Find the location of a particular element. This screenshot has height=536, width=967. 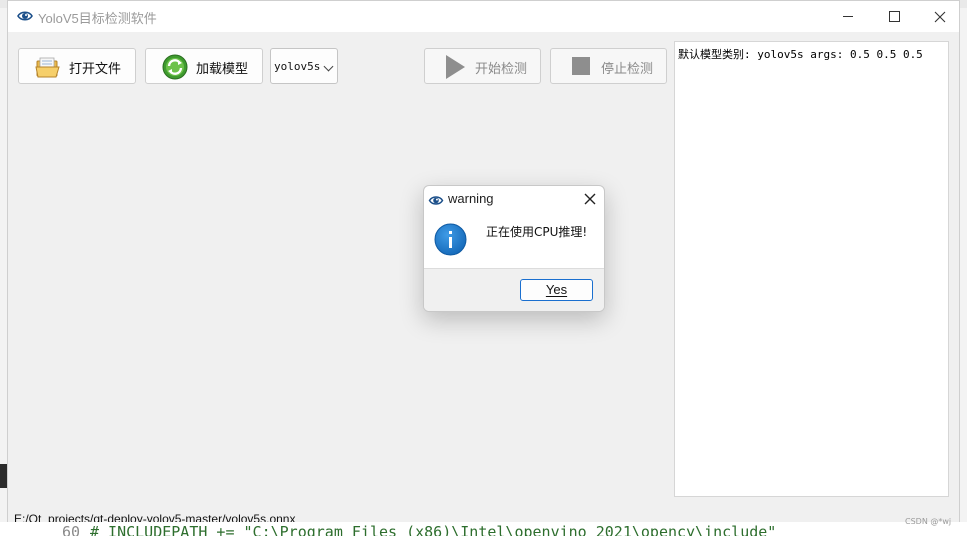

yes-button: Yes is located at coordinates (556, 290).